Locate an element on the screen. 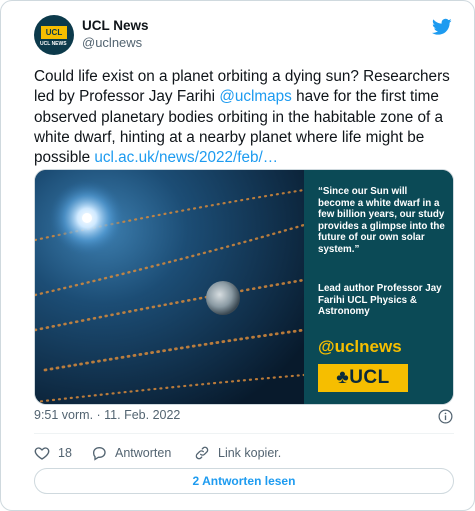 The width and height of the screenshot is (475, 511). reply-button: Antworten is located at coordinates (131, 453).